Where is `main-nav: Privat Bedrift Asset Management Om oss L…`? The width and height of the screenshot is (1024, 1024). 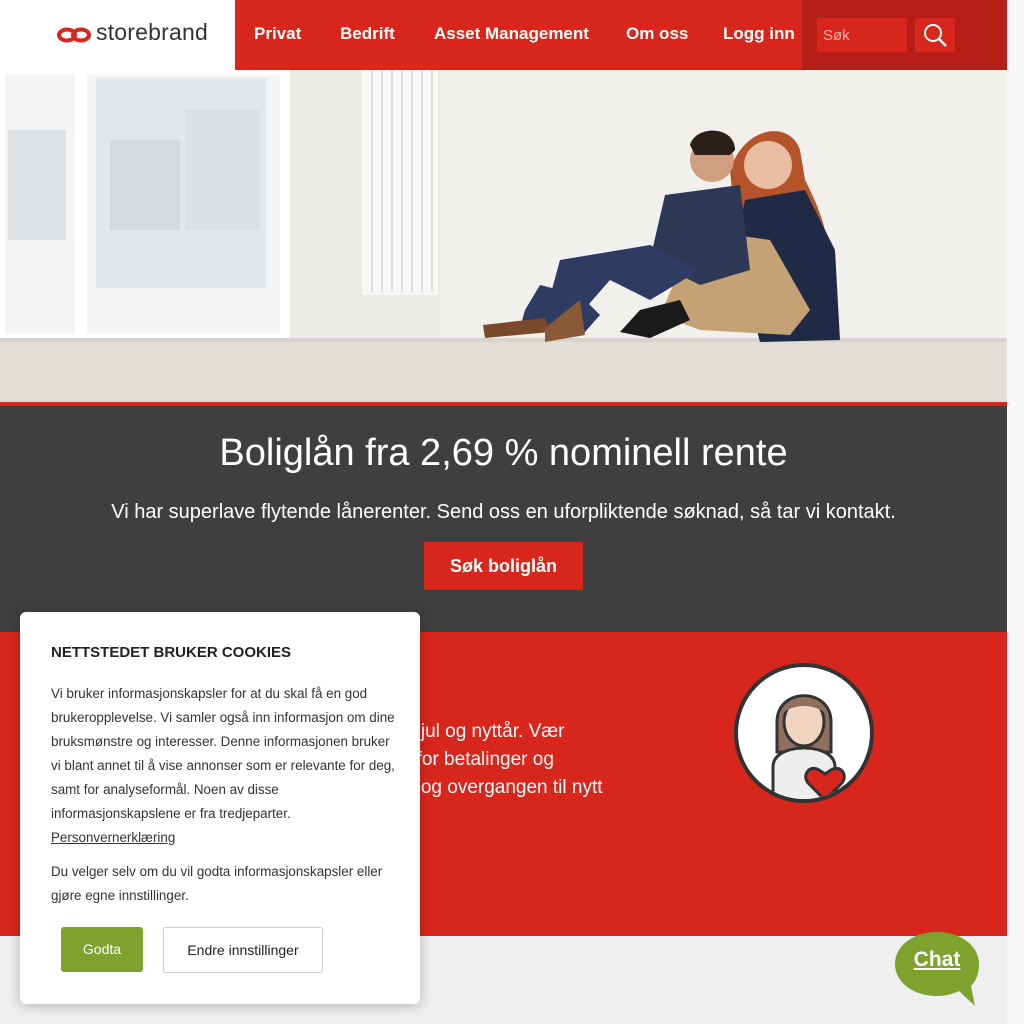 main-nav: Privat Bedrift Asset Management Om oss L… is located at coordinates (518, 35).